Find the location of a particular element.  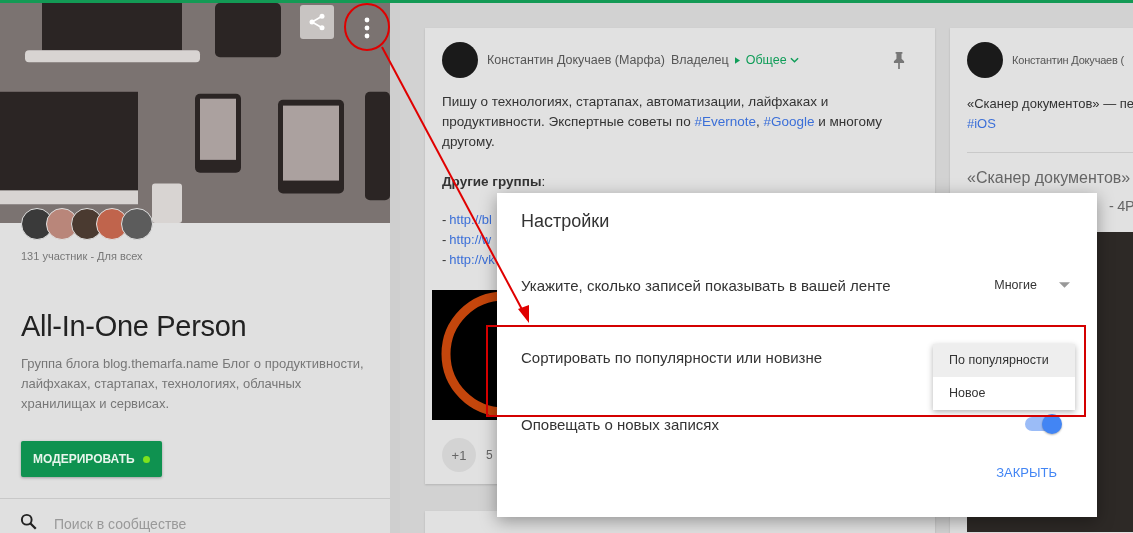

share-icon is located at coordinates (317, 22).